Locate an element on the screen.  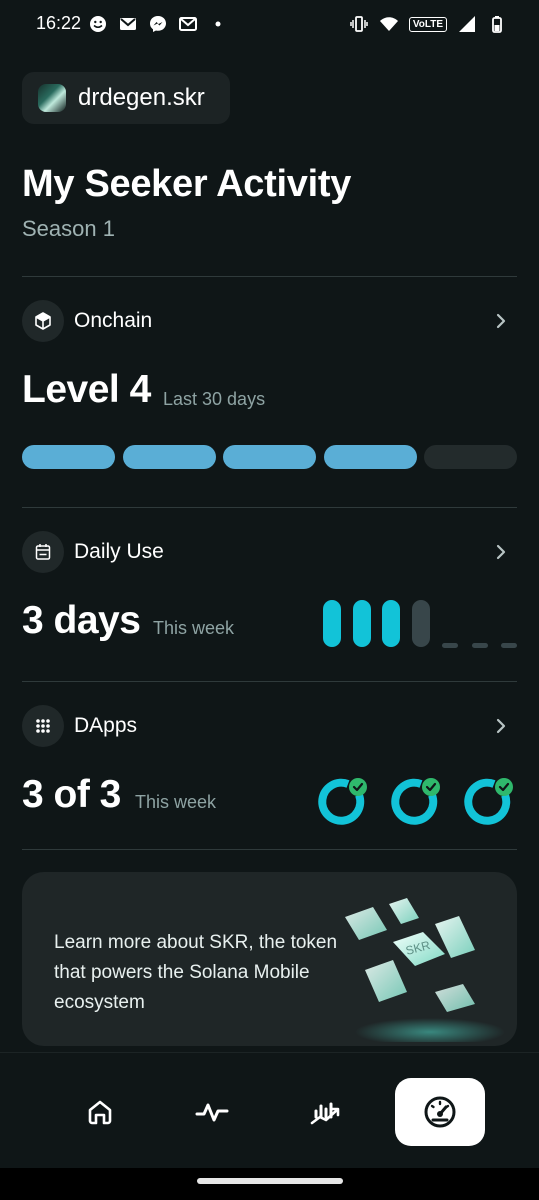
gesture-area is located at coordinates (269, 1184).